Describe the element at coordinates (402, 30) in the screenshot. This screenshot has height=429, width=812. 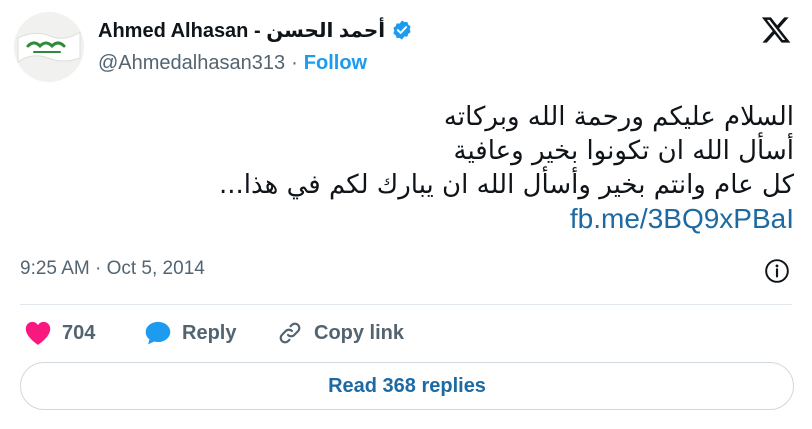
I see `verified-badge-icon` at that location.